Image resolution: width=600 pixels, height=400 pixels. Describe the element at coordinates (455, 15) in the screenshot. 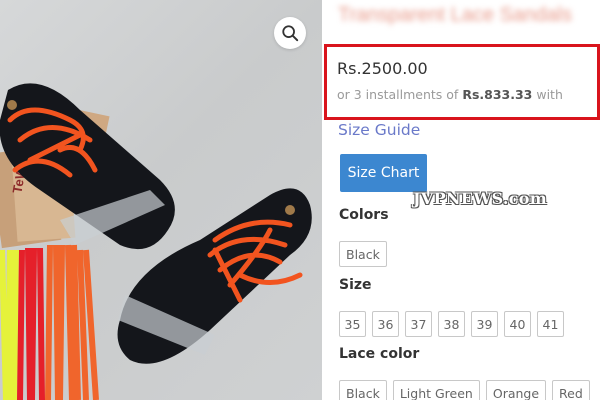

I see `product-title: Transparent Lace Sandals` at that location.